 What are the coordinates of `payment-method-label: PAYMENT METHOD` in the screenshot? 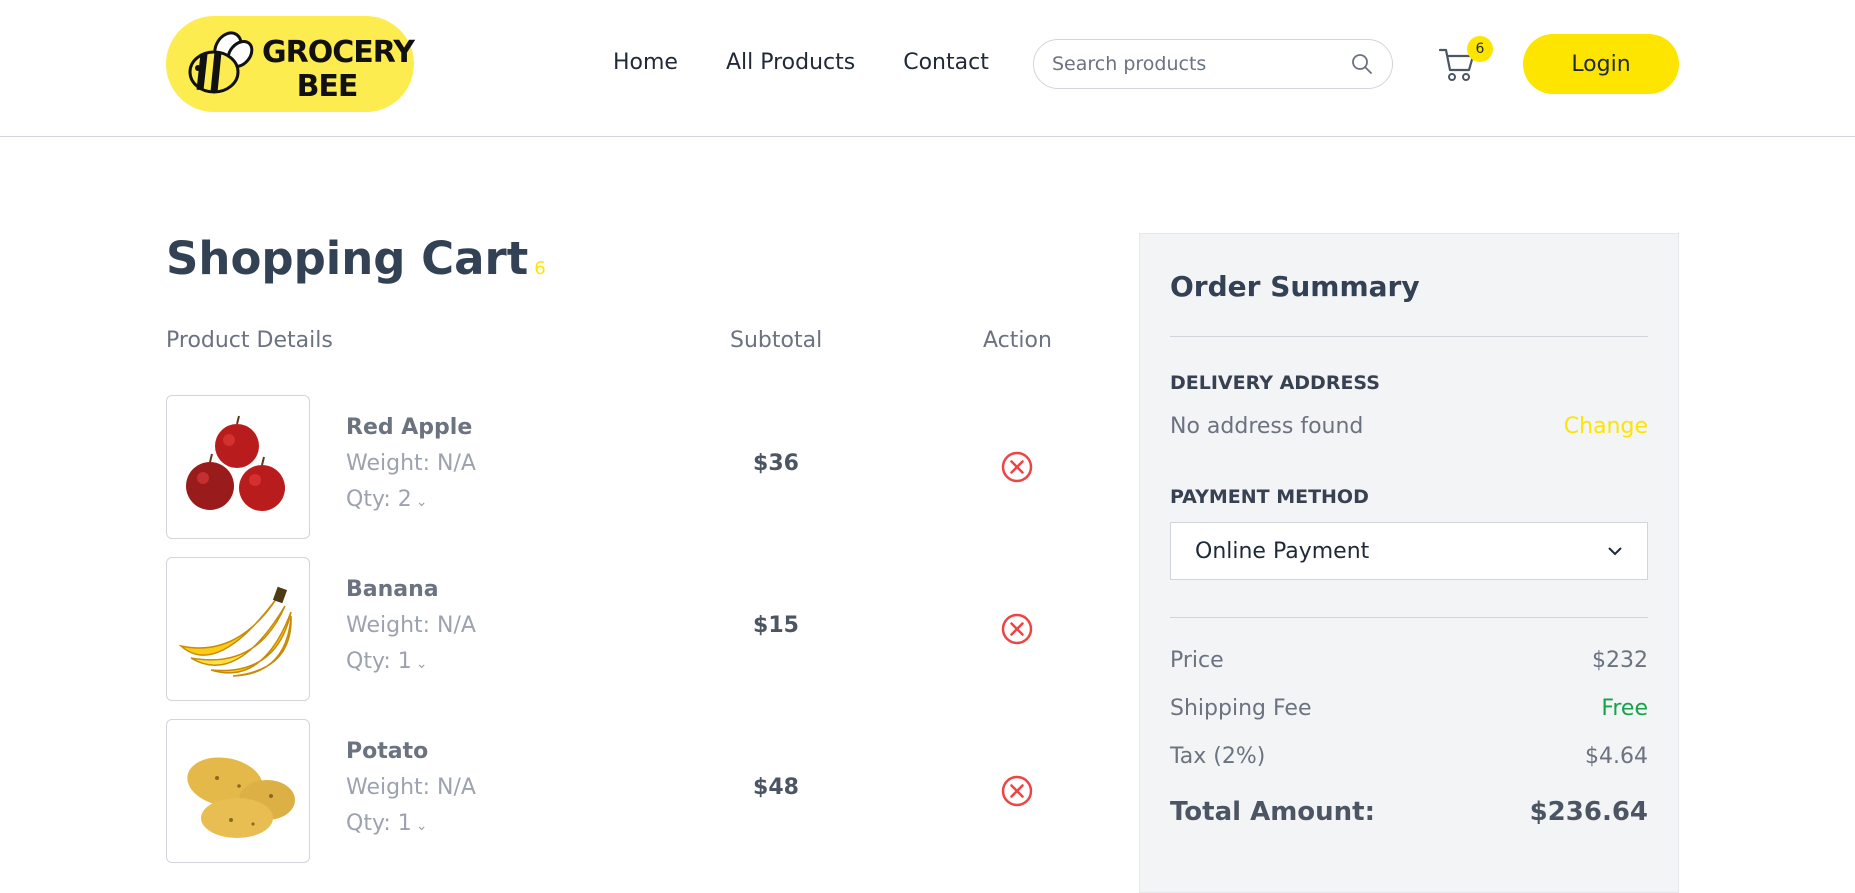 It's located at (1269, 497).